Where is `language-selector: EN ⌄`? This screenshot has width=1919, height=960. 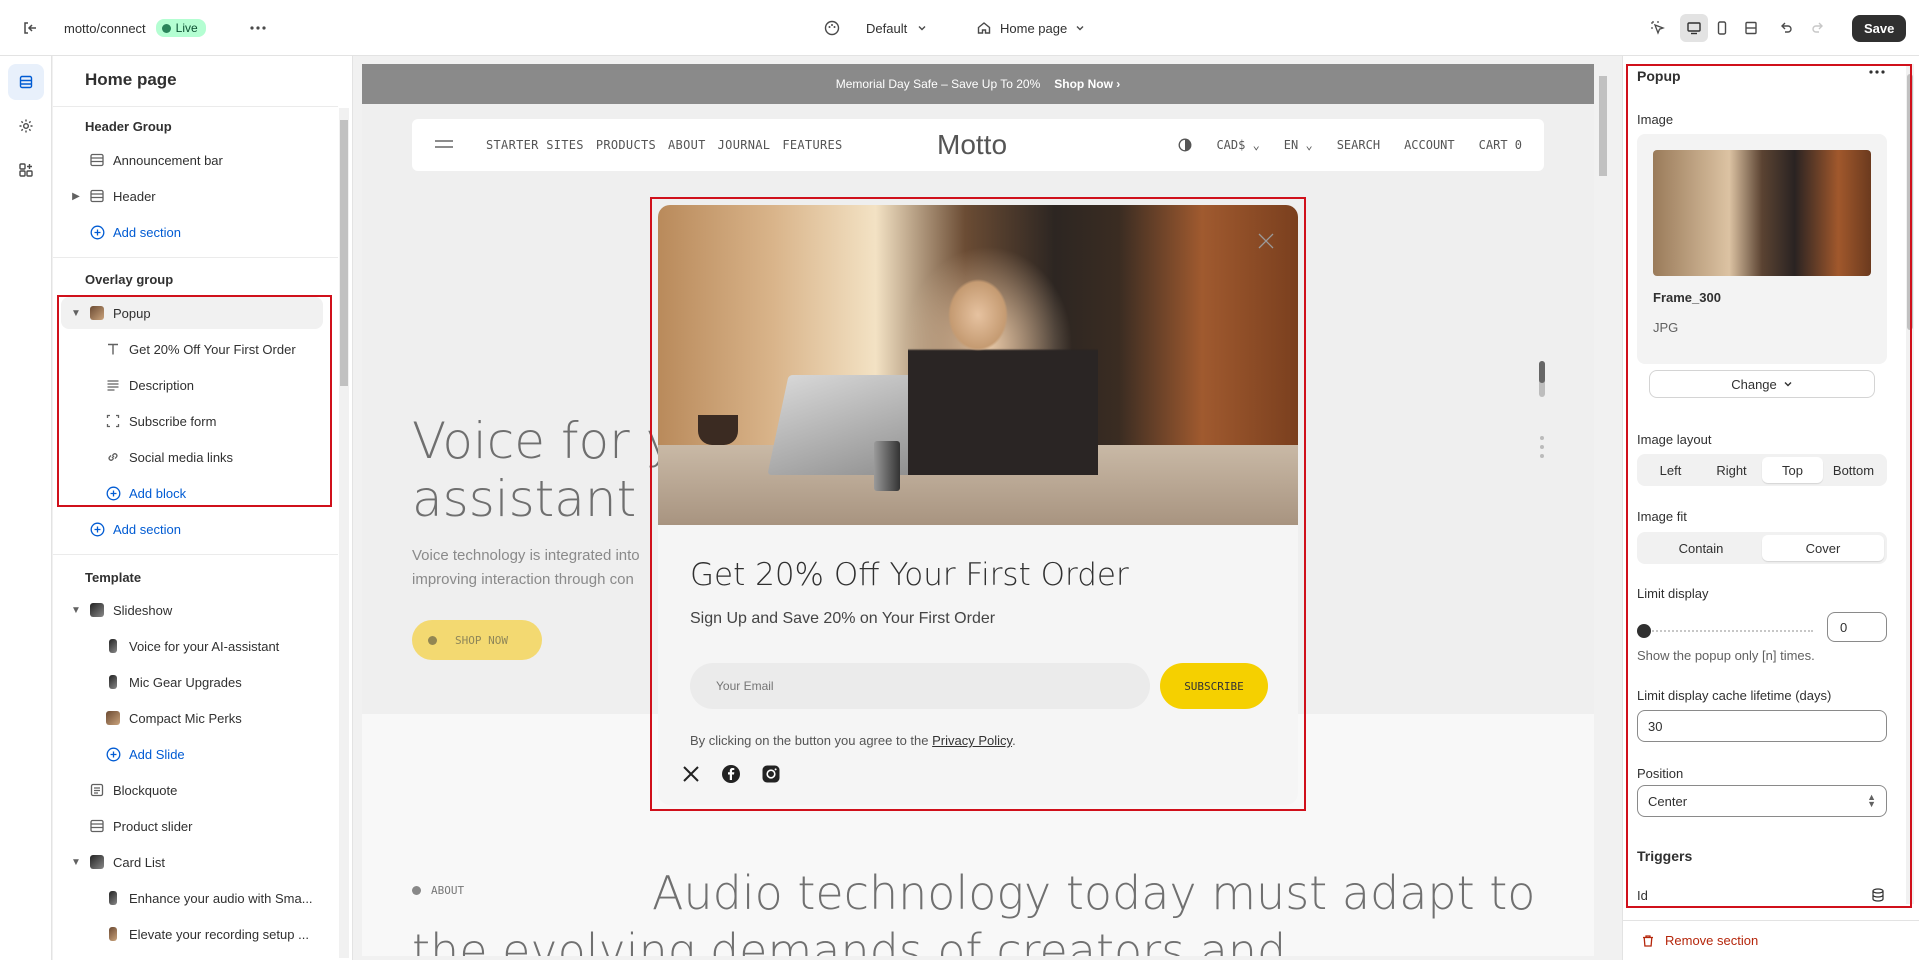
language-selector: EN ⌄ is located at coordinates (1298, 145).